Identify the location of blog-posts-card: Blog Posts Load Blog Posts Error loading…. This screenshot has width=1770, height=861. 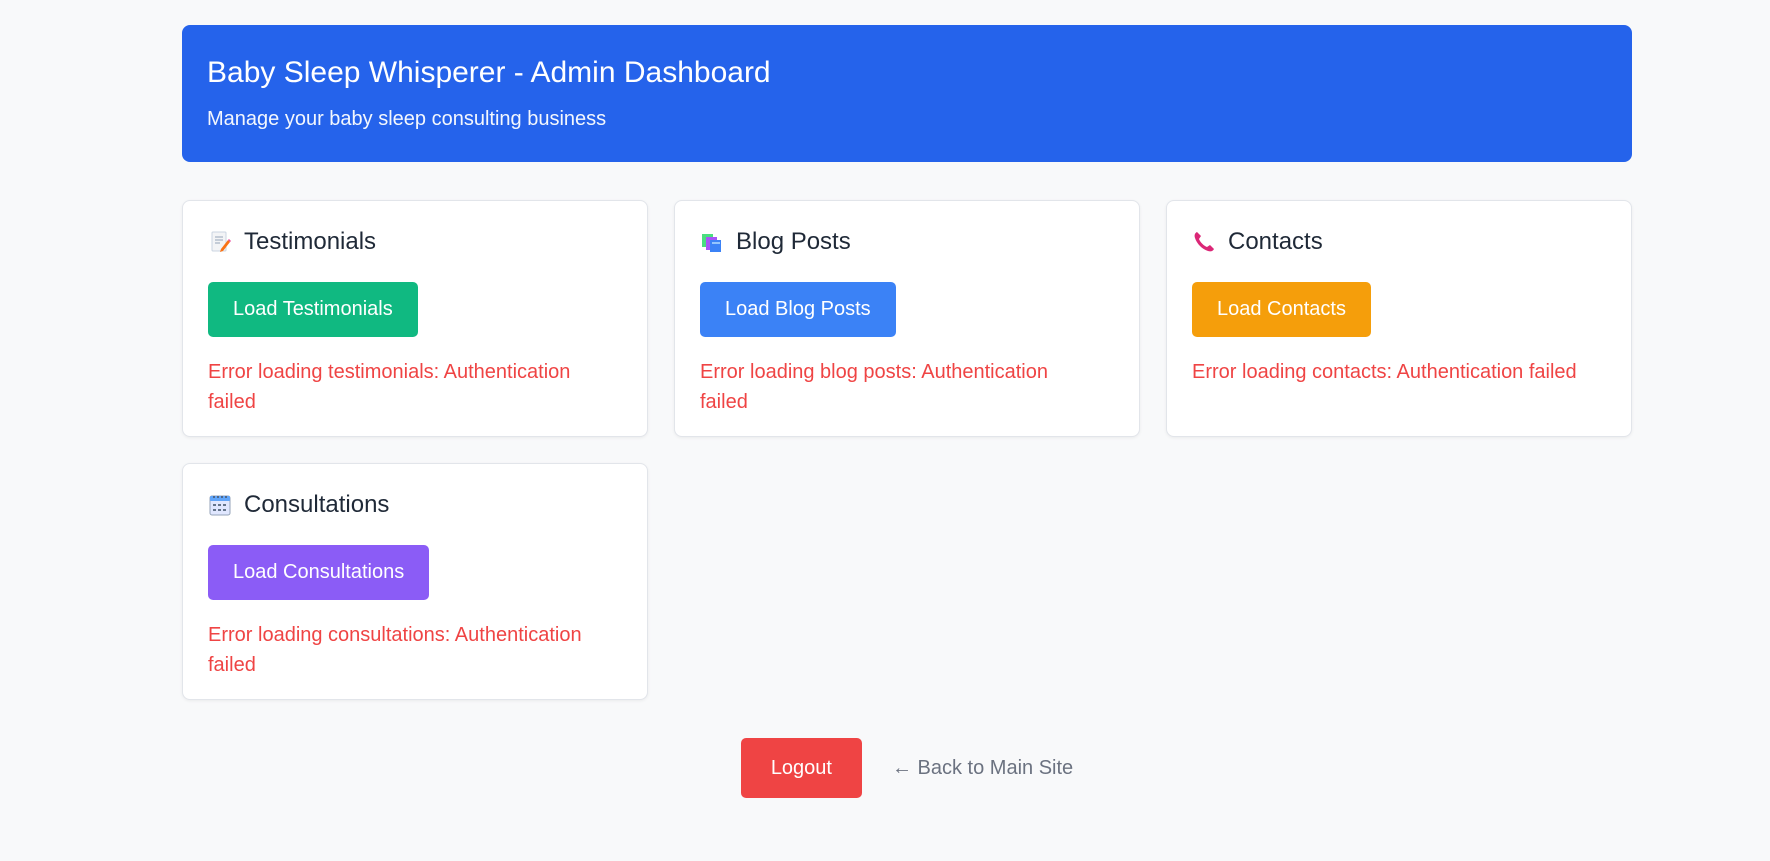
(907, 318).